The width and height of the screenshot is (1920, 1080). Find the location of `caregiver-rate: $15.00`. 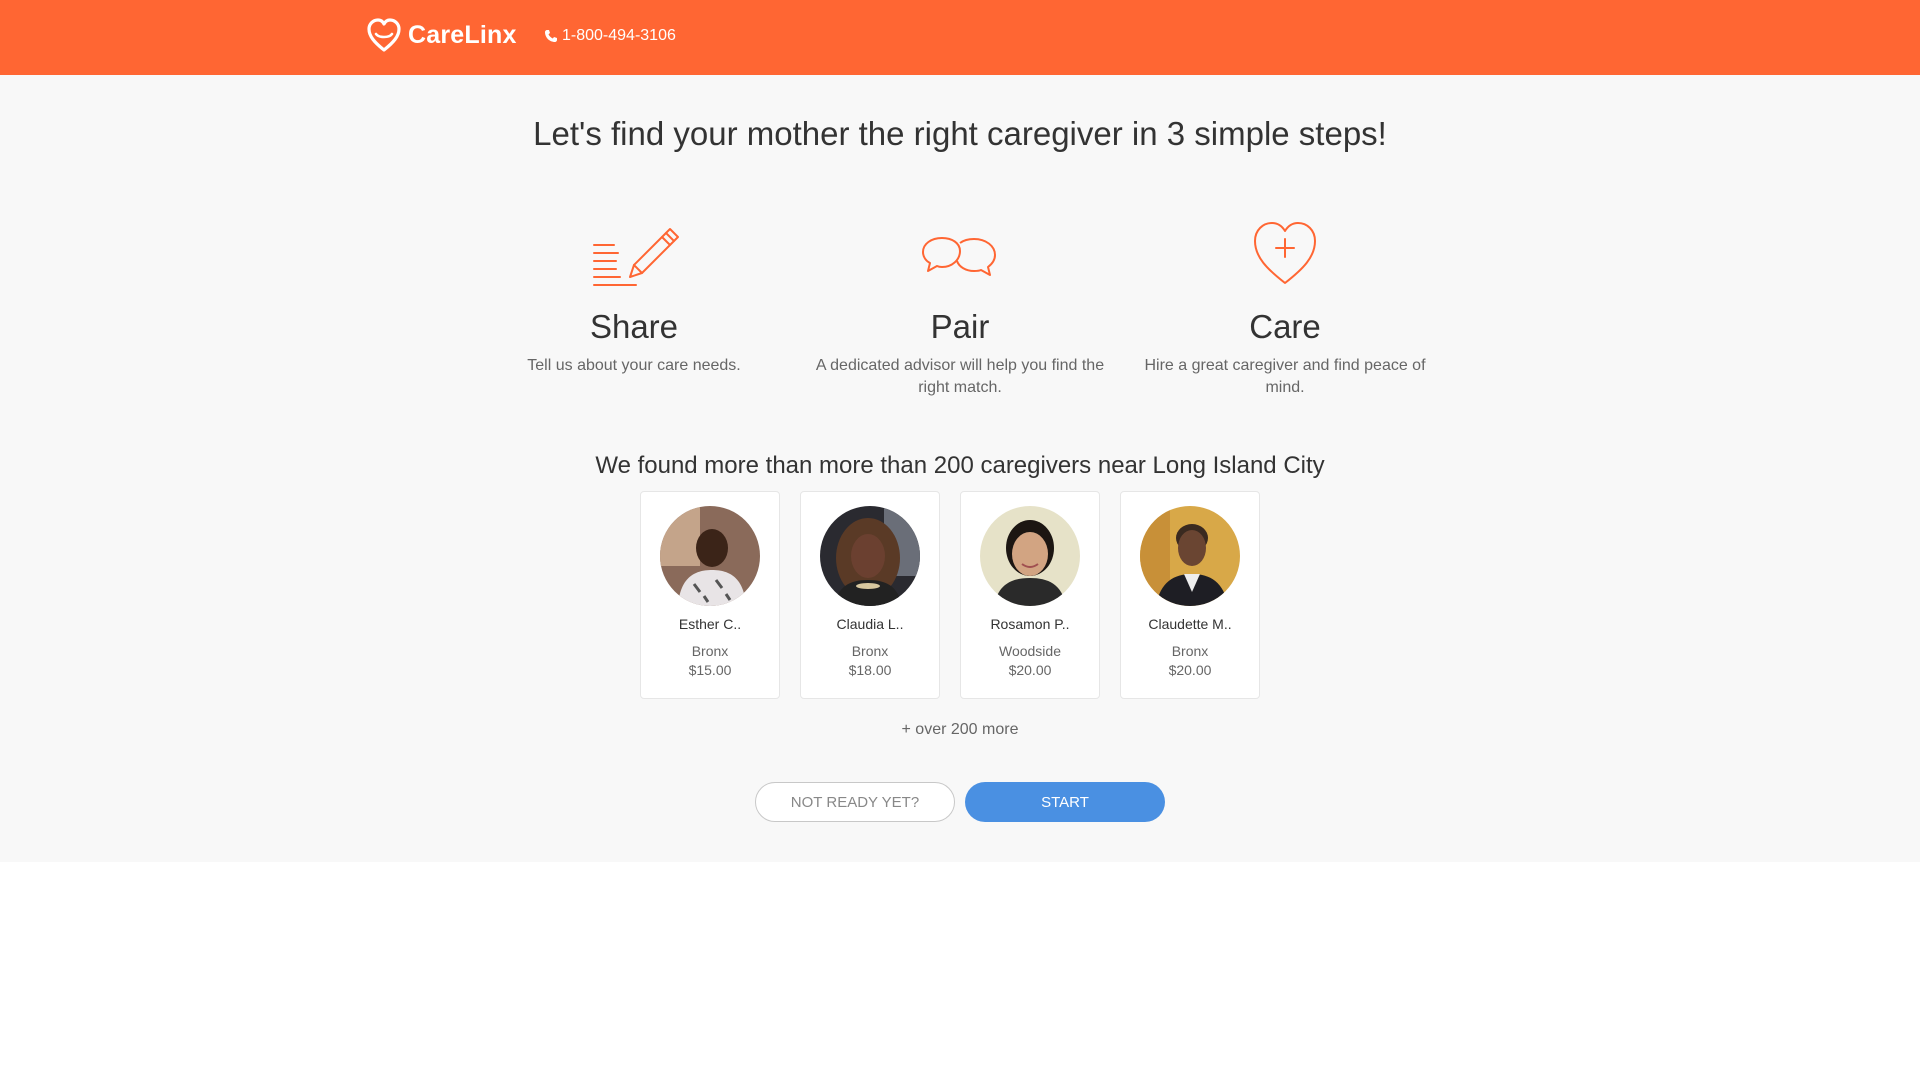

caregiver-rate: $15.00 is located at coordinates (710, 670).